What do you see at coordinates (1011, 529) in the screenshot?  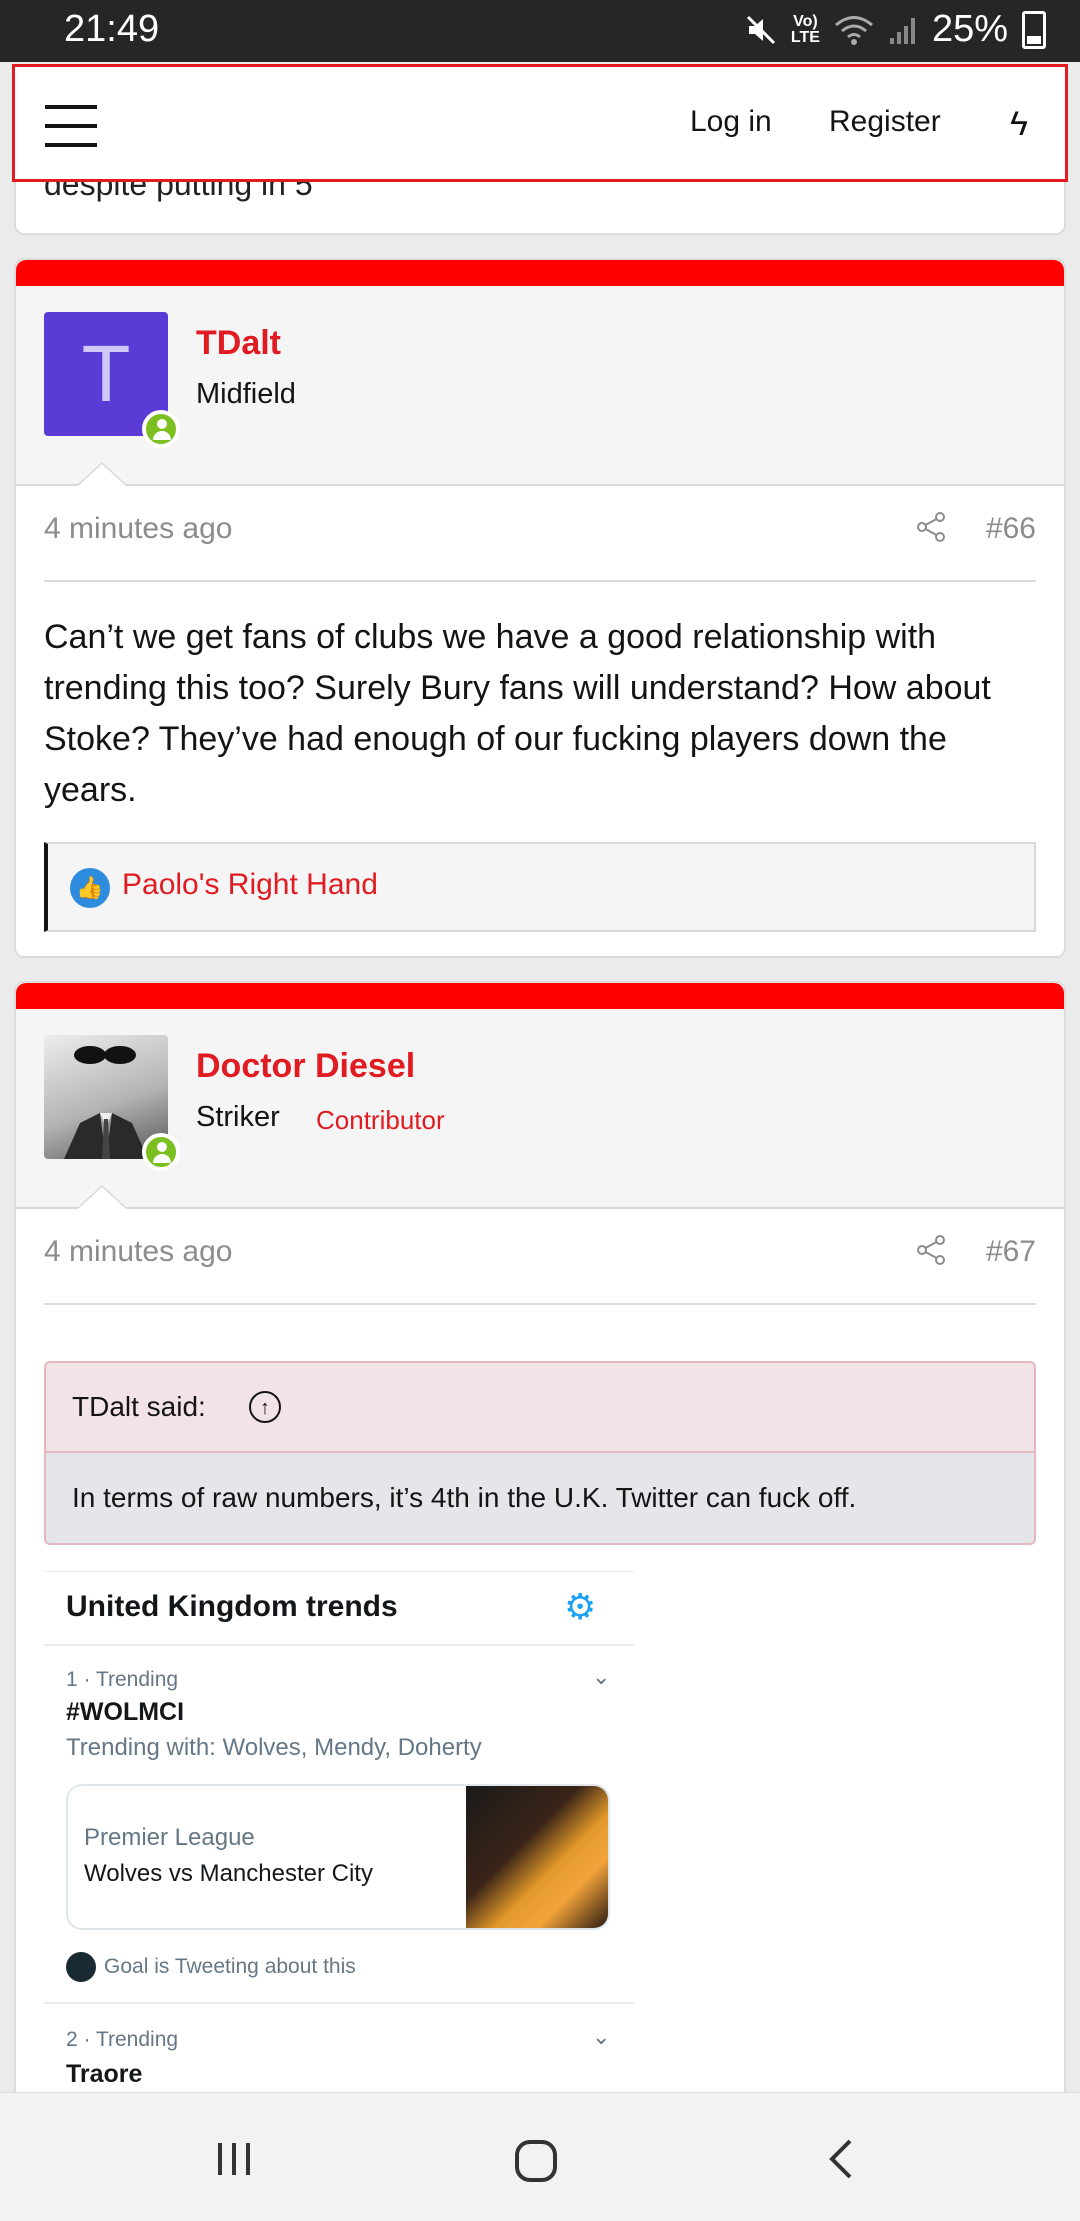 I see `post-number: #66` at bounding box center [1011, 529].